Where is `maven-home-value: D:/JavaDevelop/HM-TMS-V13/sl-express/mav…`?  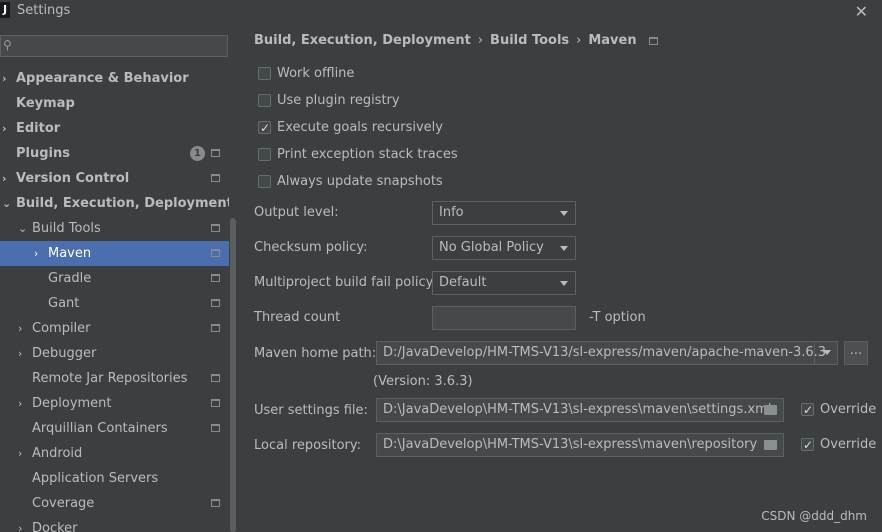 maven-home-value: D:/JavaDevelop/HM-TMS-V13/sl-express/mav… is located at coordinates (605, 352).